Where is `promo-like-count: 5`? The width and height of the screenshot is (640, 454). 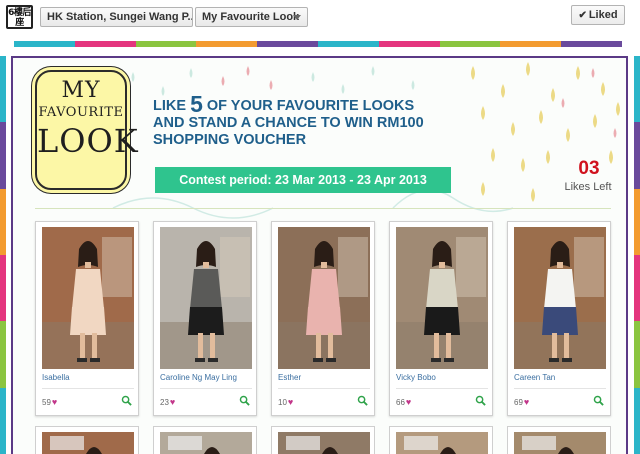
promo-like-count: 5 is located at coordinates (196, 104).